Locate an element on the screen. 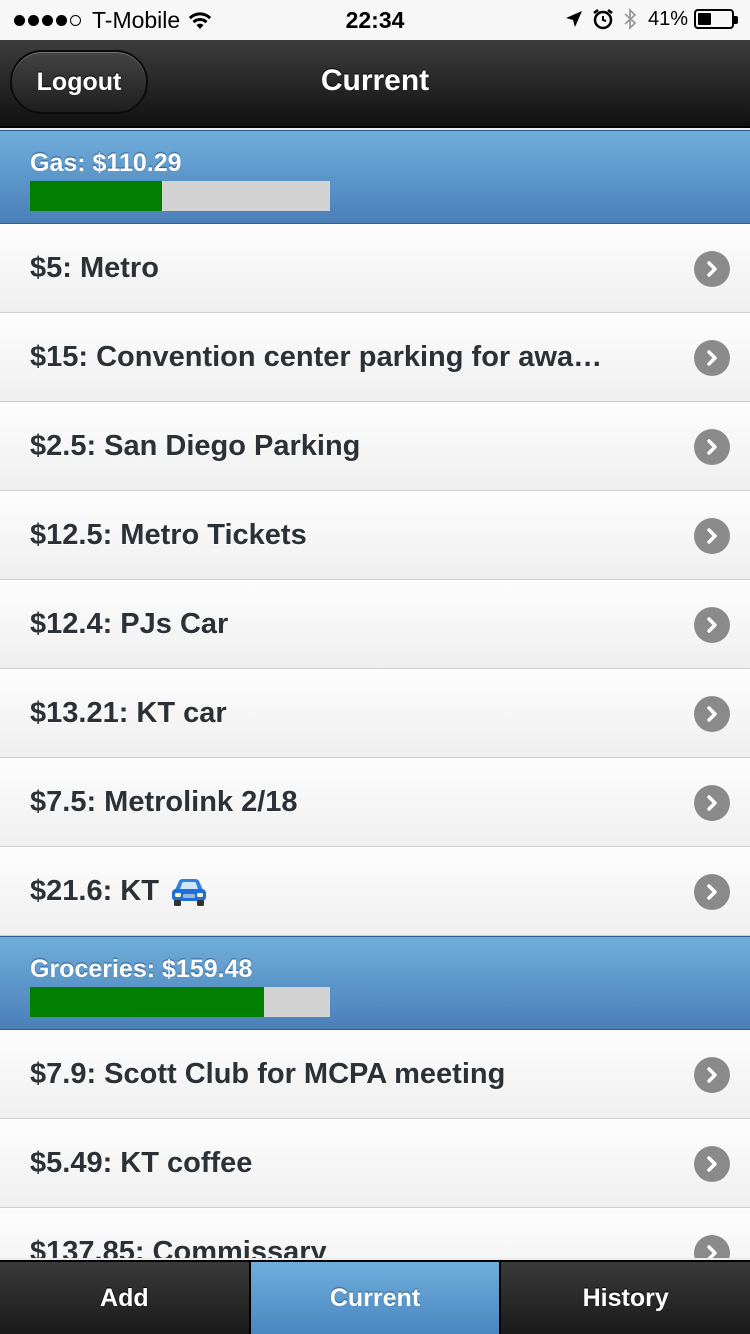  list-item-text: $21.6: KT is located at coordinates (94, 890).